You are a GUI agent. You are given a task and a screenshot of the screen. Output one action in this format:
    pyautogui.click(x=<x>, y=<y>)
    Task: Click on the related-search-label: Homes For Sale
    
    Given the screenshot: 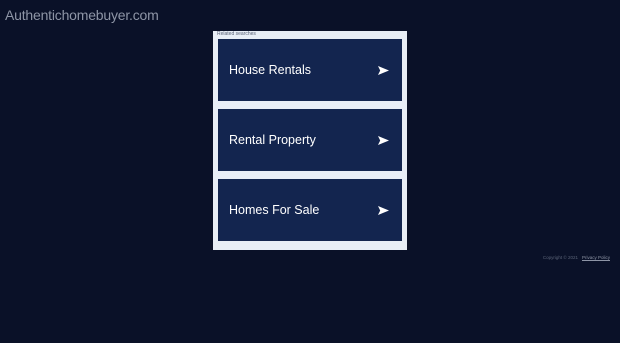 What is the action you would take?
    pyautogui.click(x=274, y=210)
    